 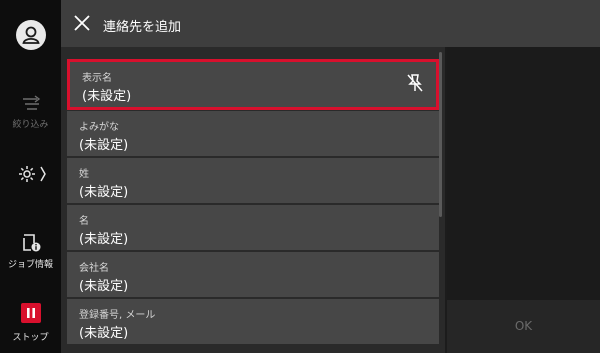 What do you see at coordinates (84, 174) in the screenshot?
I see `field-label: 姓` at bounding box center [84, 174].